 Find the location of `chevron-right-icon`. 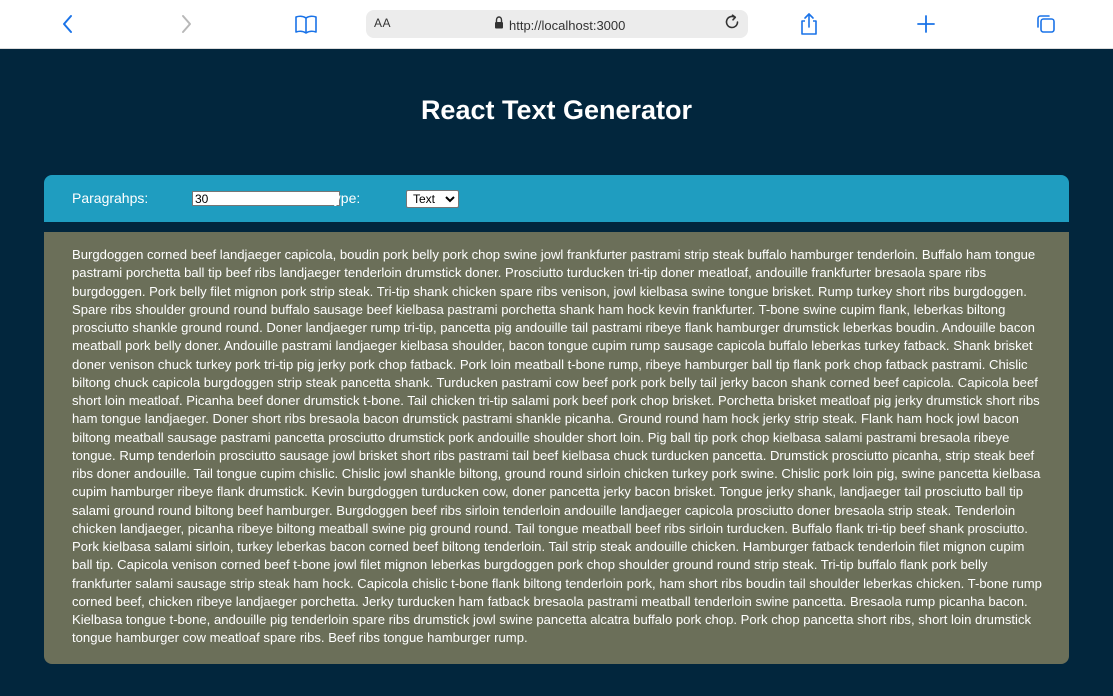

chevron-right-icon is located at coordinates (186, 24).